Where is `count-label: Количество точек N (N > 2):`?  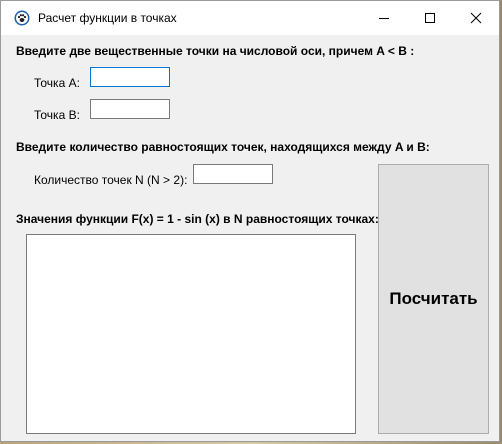
count-label: Количество точек N (N > 2): is located at coordinates (111, 180).